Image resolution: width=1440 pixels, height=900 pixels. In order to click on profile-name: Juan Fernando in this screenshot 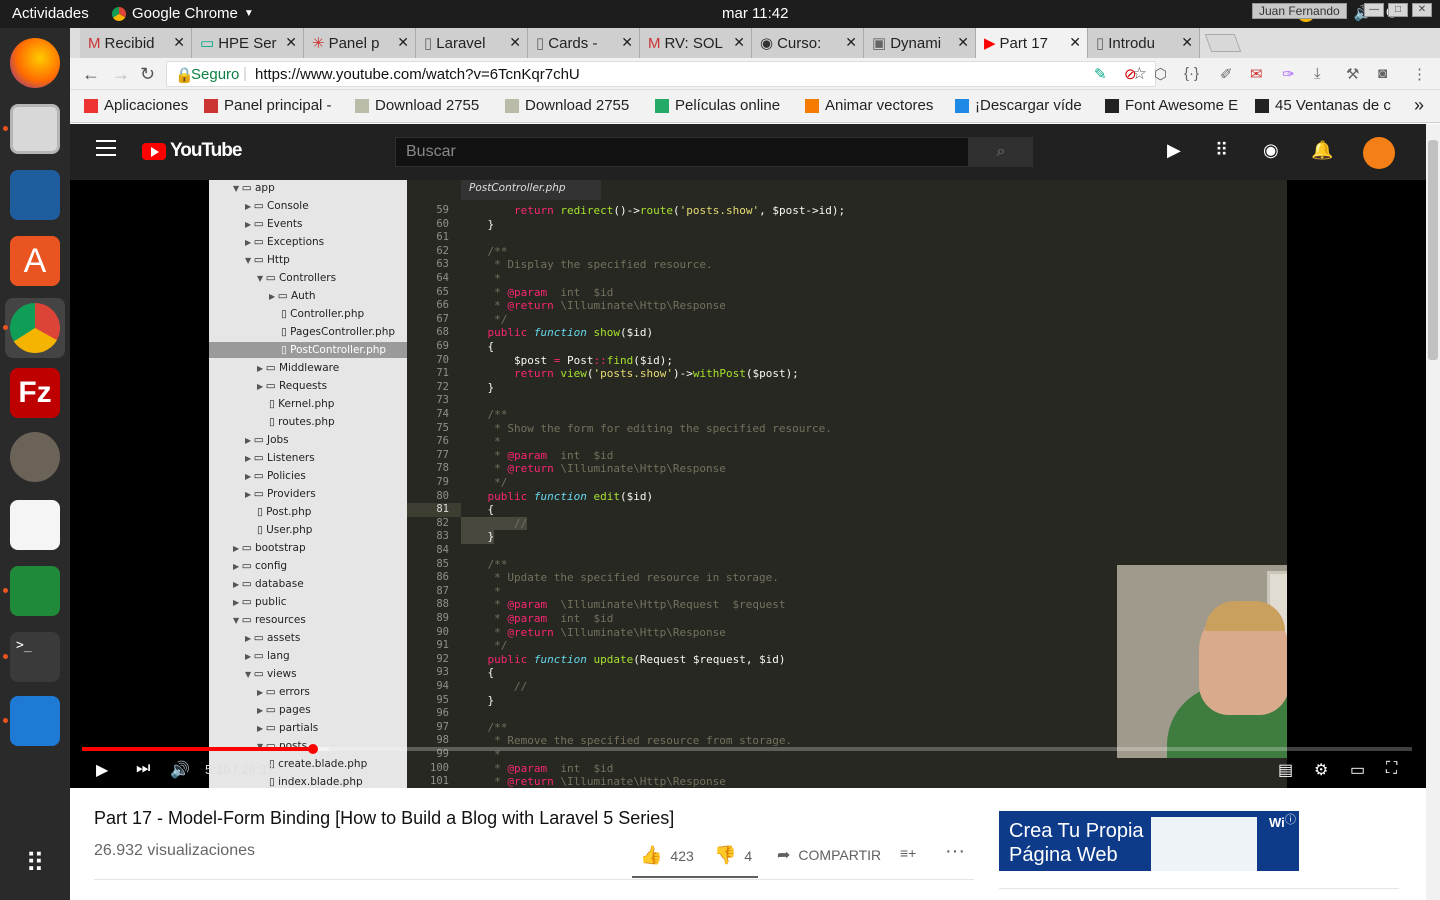, I will do `click(1299, 11)`.